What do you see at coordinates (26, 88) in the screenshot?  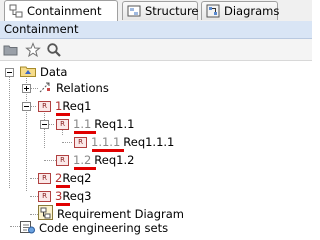 I see `expand-toggle` at bounding box center [26, 88].